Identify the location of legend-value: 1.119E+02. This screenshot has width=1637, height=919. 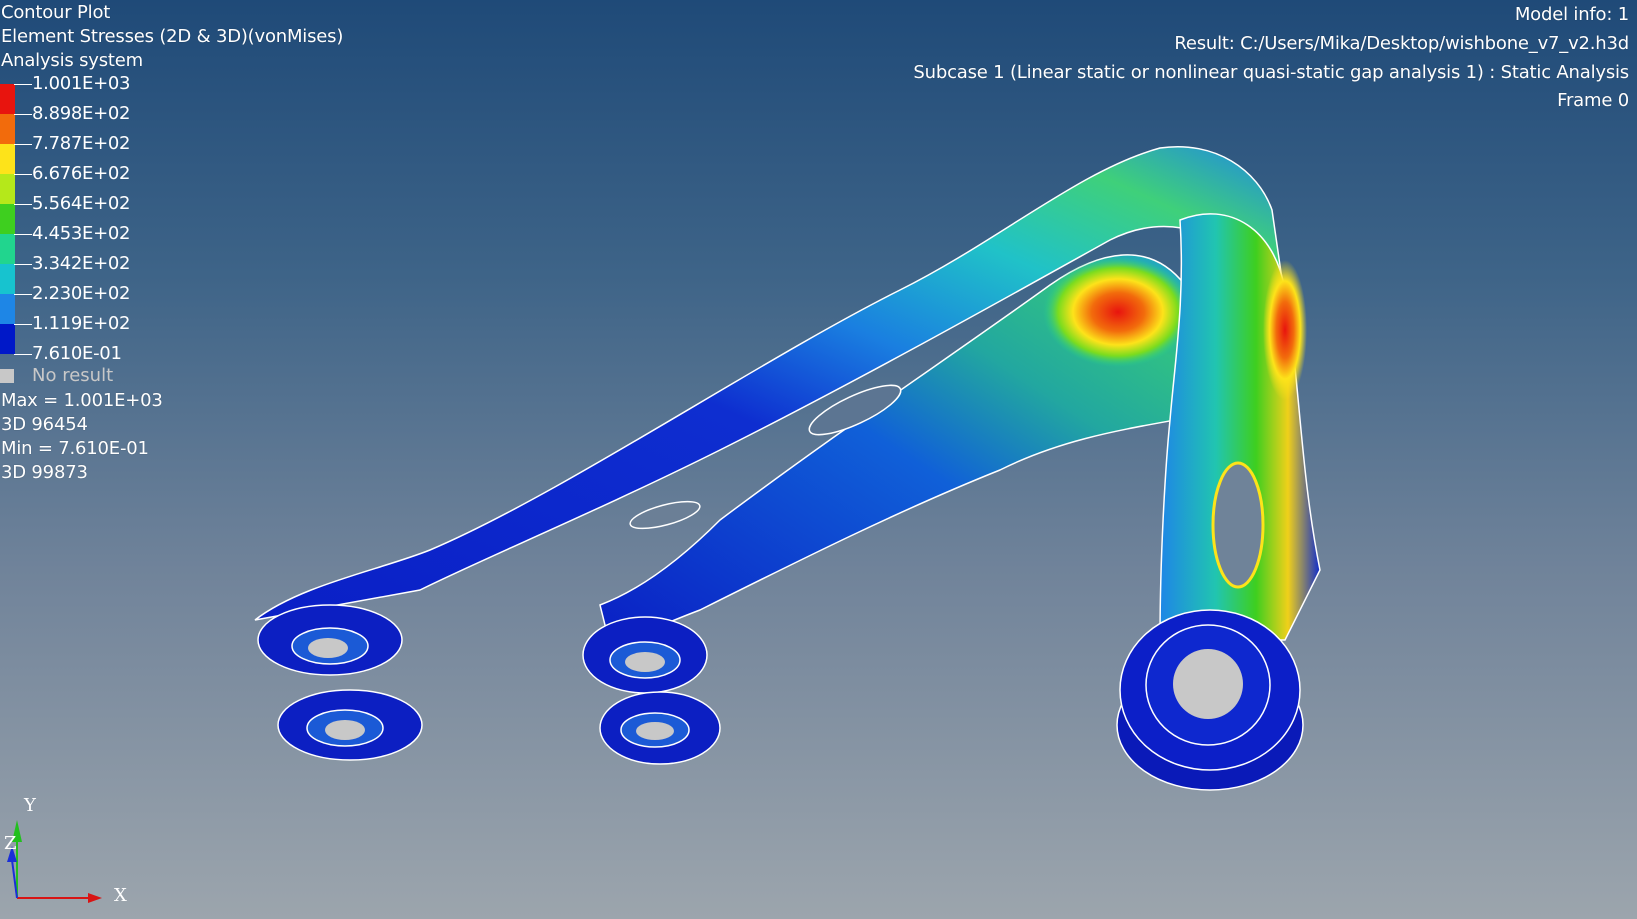
(81, 323).